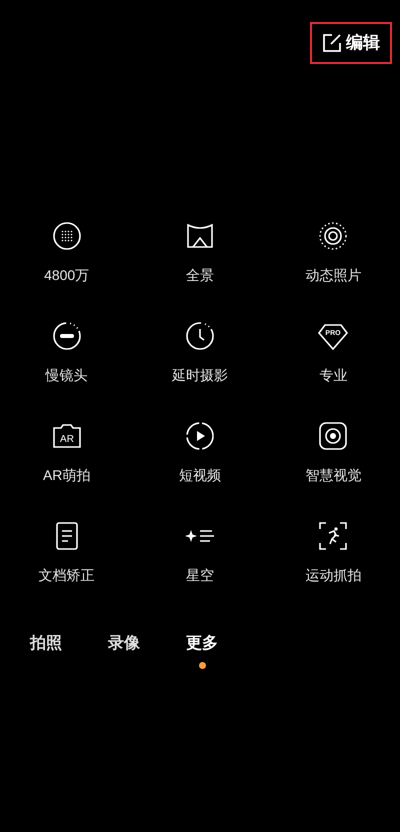 The image size is (400, 832). Describe the element at coordinates (200, 353) in the screenshot. I see `camera-mode-button: 延时摄影` at that location.